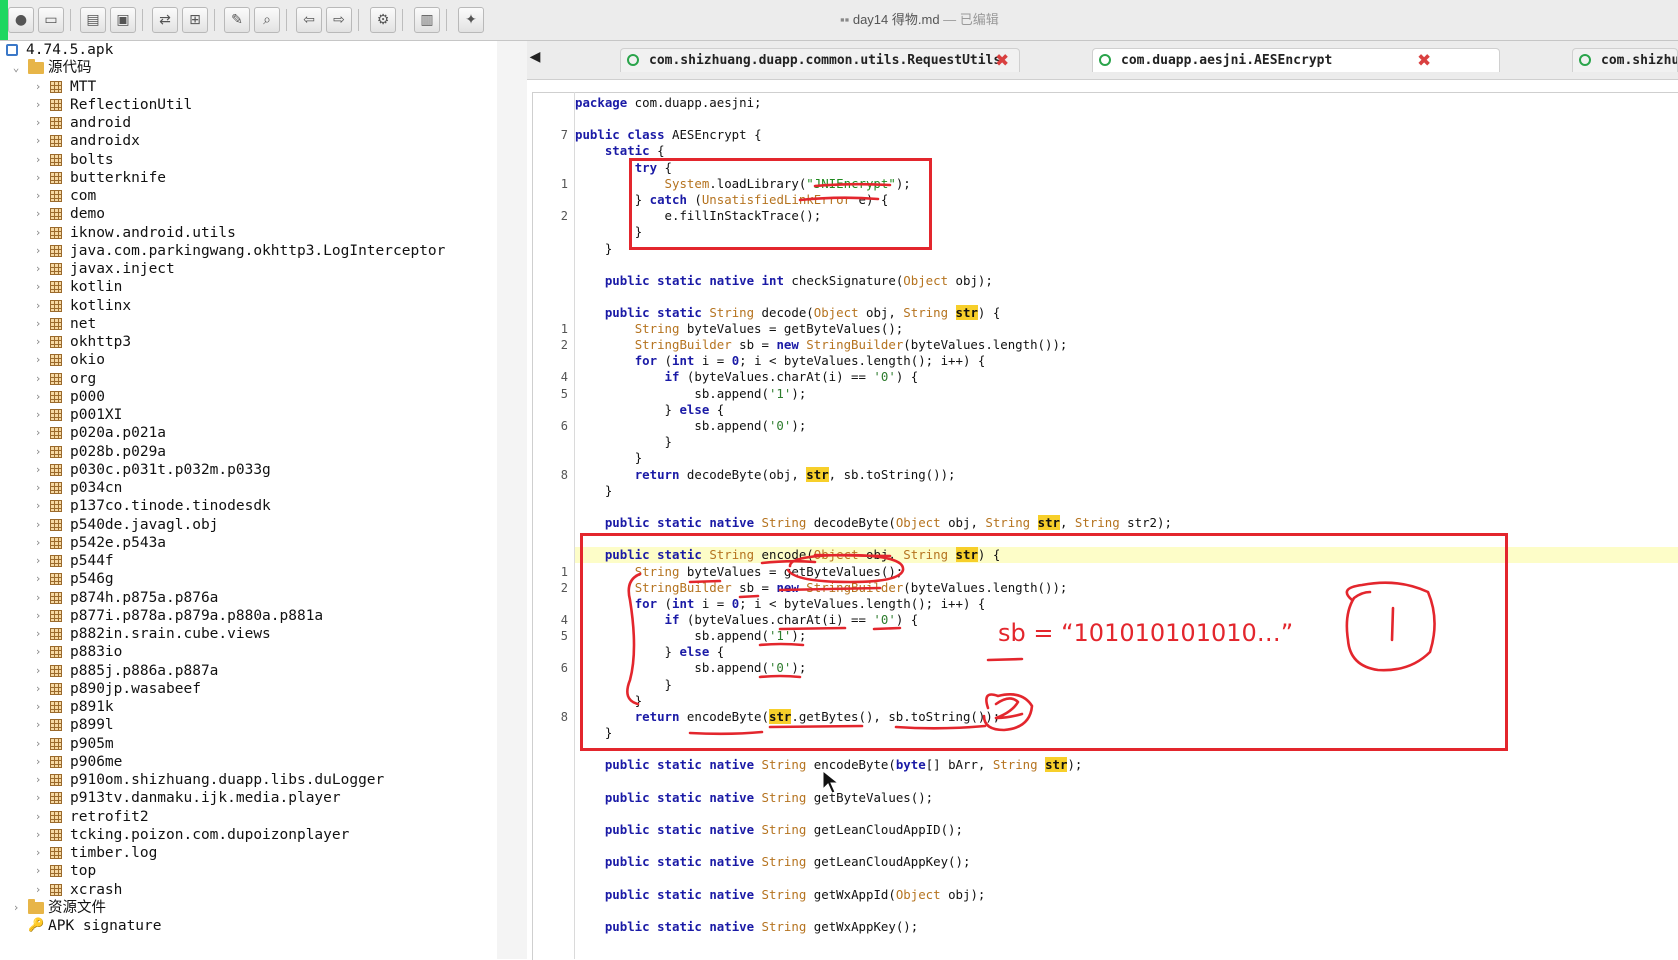 The height and width of the screenshot is (960, 1678). What do you see at coordinates (845, 568) in the screenshot?
I see `circle-getbytevalues` at bounding box center [845, 568].